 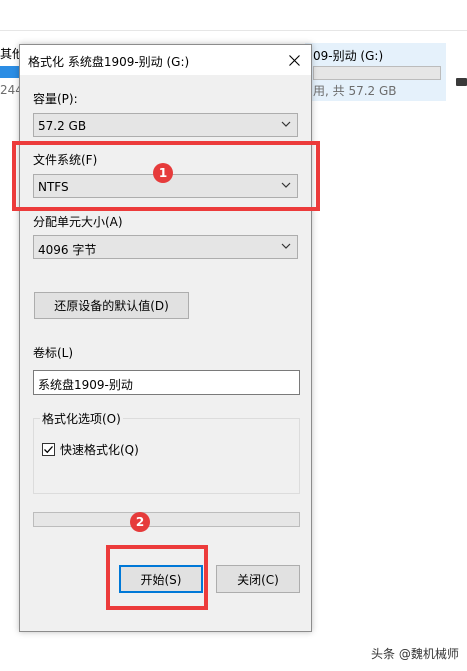 What do you see at coordinates (109, 62) in the screenshot?
I see `dialog-title: 格式化 系统盘1909-别动 (G:)` at bounding box center [109, 62].